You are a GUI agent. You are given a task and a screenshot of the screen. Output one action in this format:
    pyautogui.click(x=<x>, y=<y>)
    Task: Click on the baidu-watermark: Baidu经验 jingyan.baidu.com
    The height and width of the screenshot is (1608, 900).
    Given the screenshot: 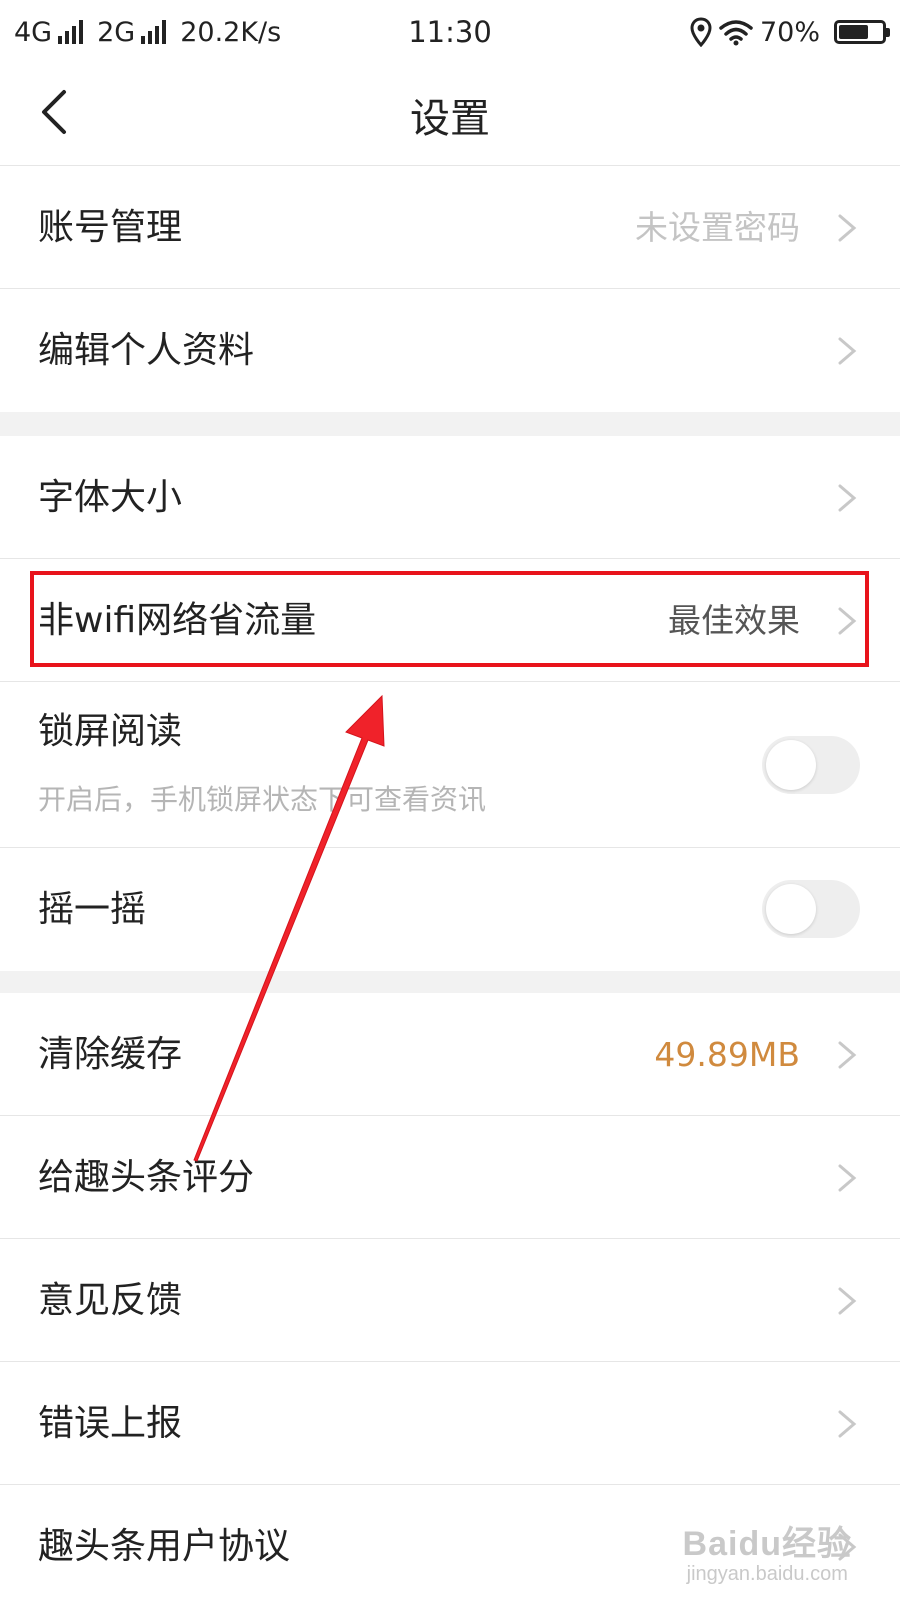 What is the action you would take?
    pyautogui.click(x=767, y=1551)
    